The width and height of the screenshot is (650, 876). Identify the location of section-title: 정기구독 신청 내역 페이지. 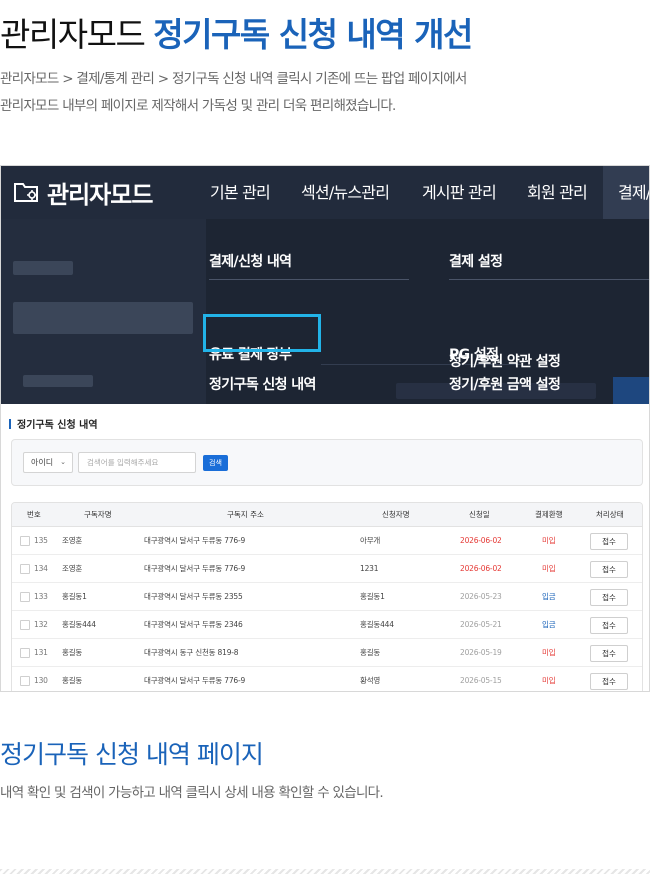
(132, 754).